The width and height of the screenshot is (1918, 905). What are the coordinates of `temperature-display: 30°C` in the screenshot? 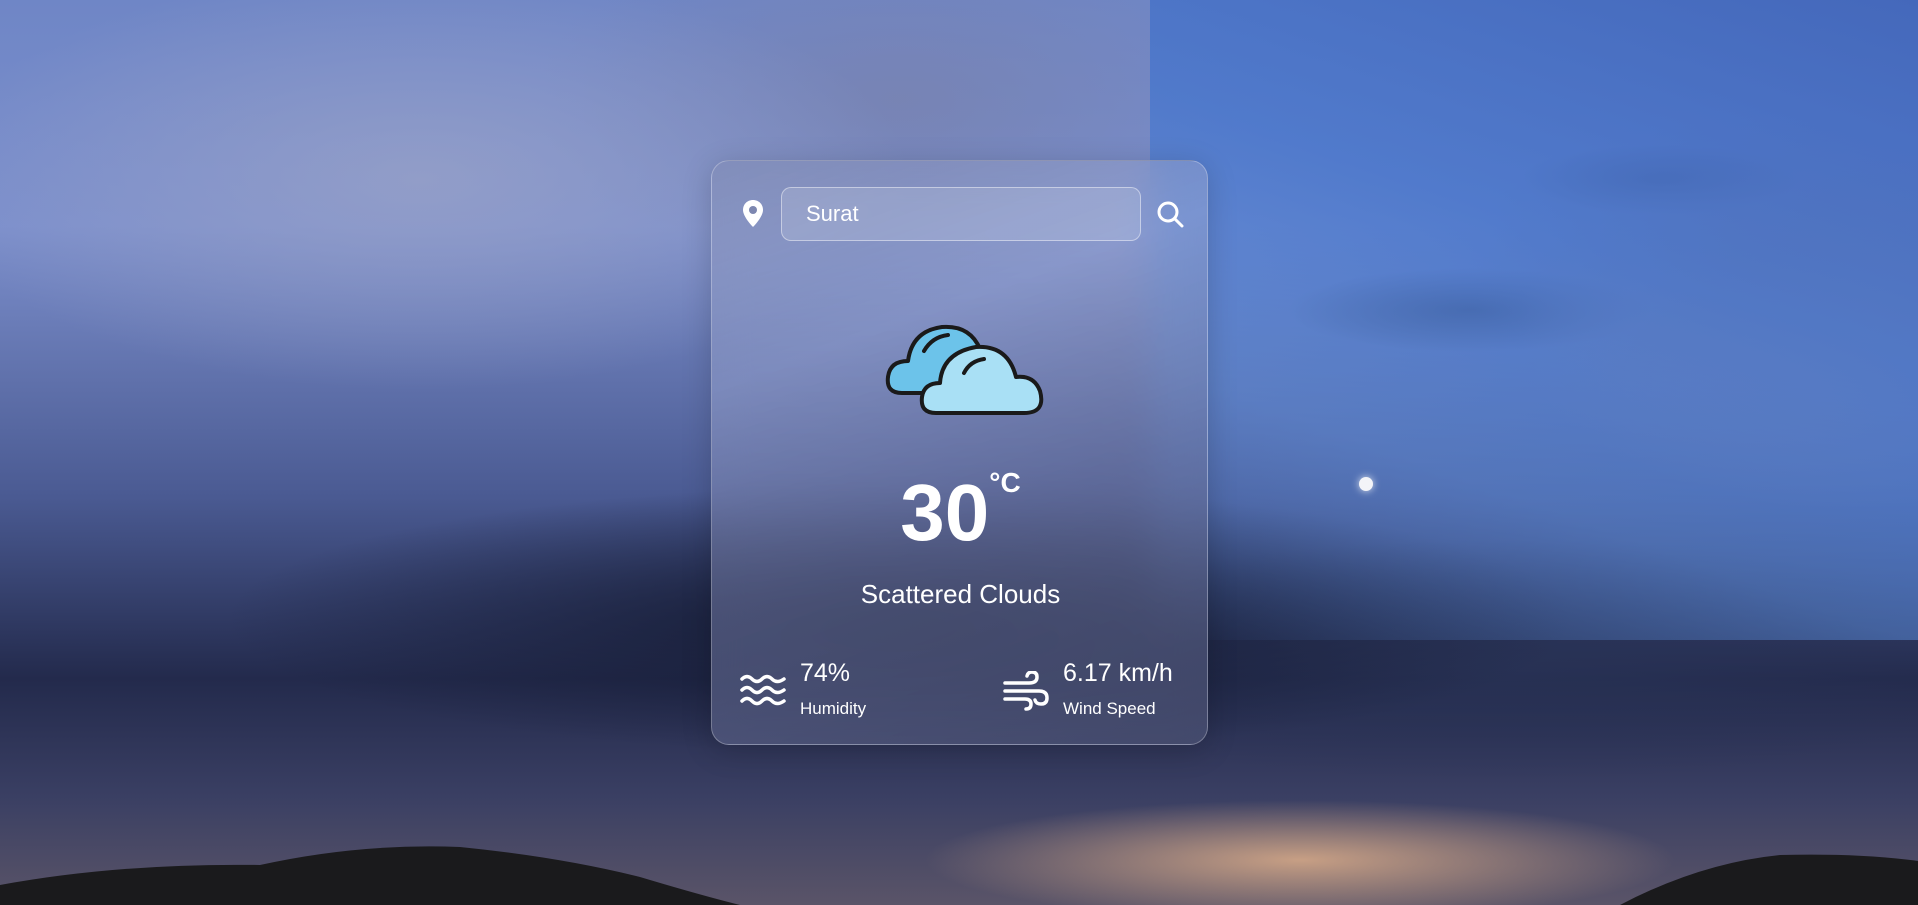 It's located at (960, 511).